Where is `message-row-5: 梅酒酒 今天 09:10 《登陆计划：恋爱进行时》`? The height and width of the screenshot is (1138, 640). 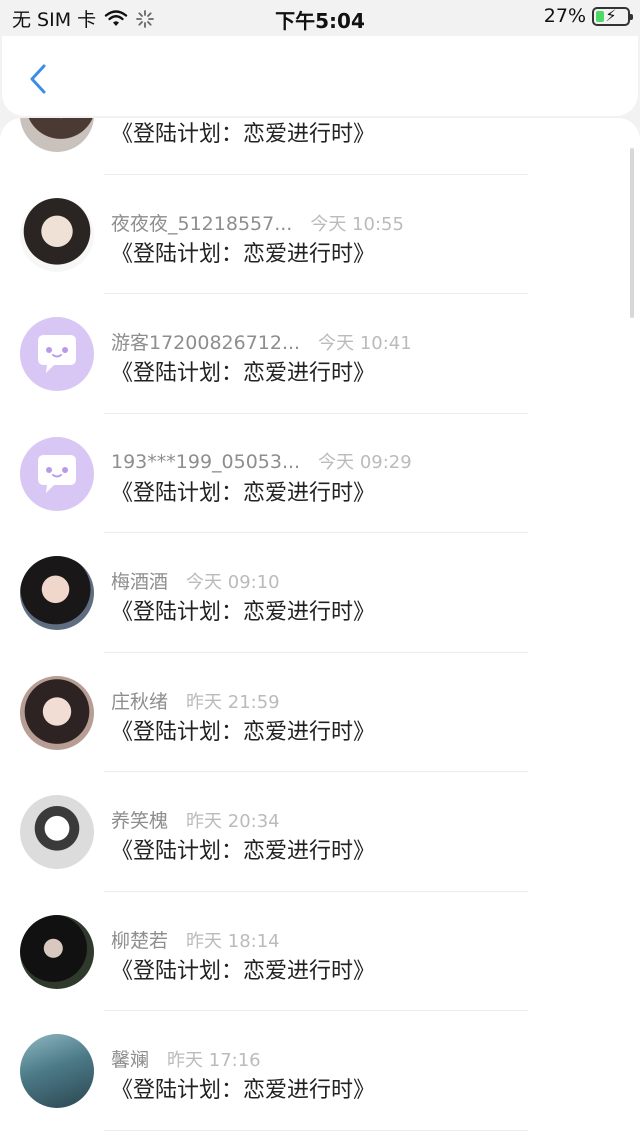
message-row-5: 梅酒酒 今天 09:10 《登陆计划：恋爱进行时》 is located at coordinates (320, 593).